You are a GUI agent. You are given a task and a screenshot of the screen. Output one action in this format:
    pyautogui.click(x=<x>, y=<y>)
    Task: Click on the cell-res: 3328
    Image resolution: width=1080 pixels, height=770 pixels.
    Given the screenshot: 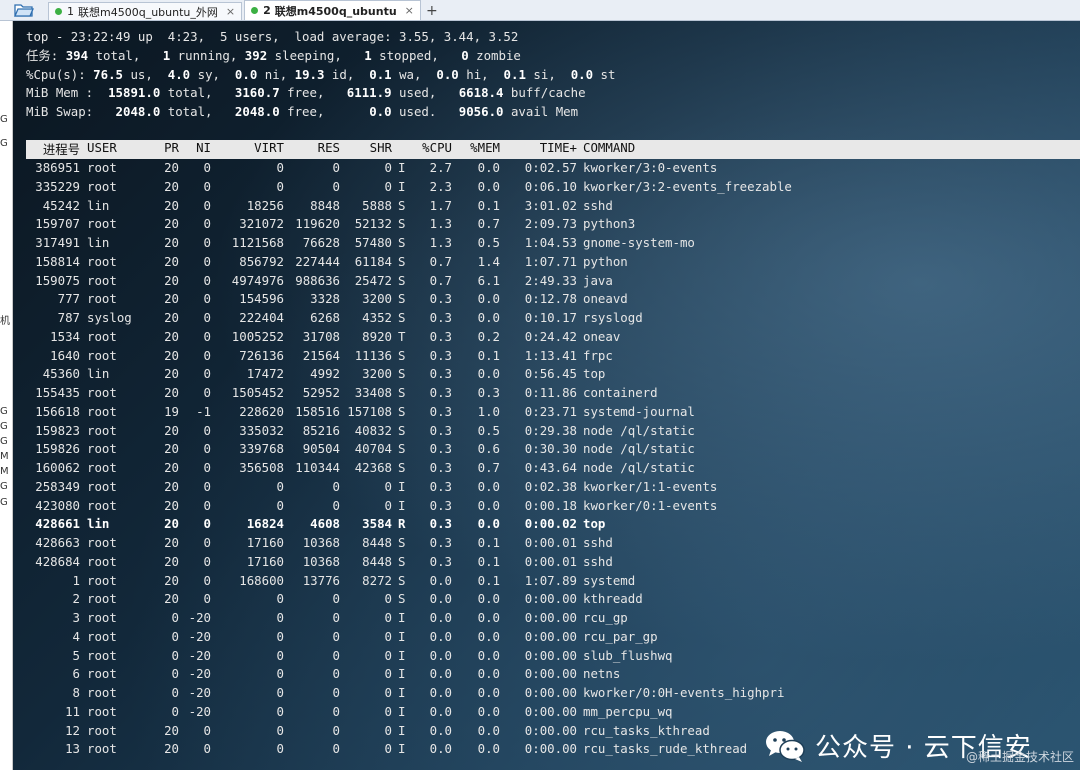 What is the action you would take?
    pyautogui.click(x=325, y=299)
    